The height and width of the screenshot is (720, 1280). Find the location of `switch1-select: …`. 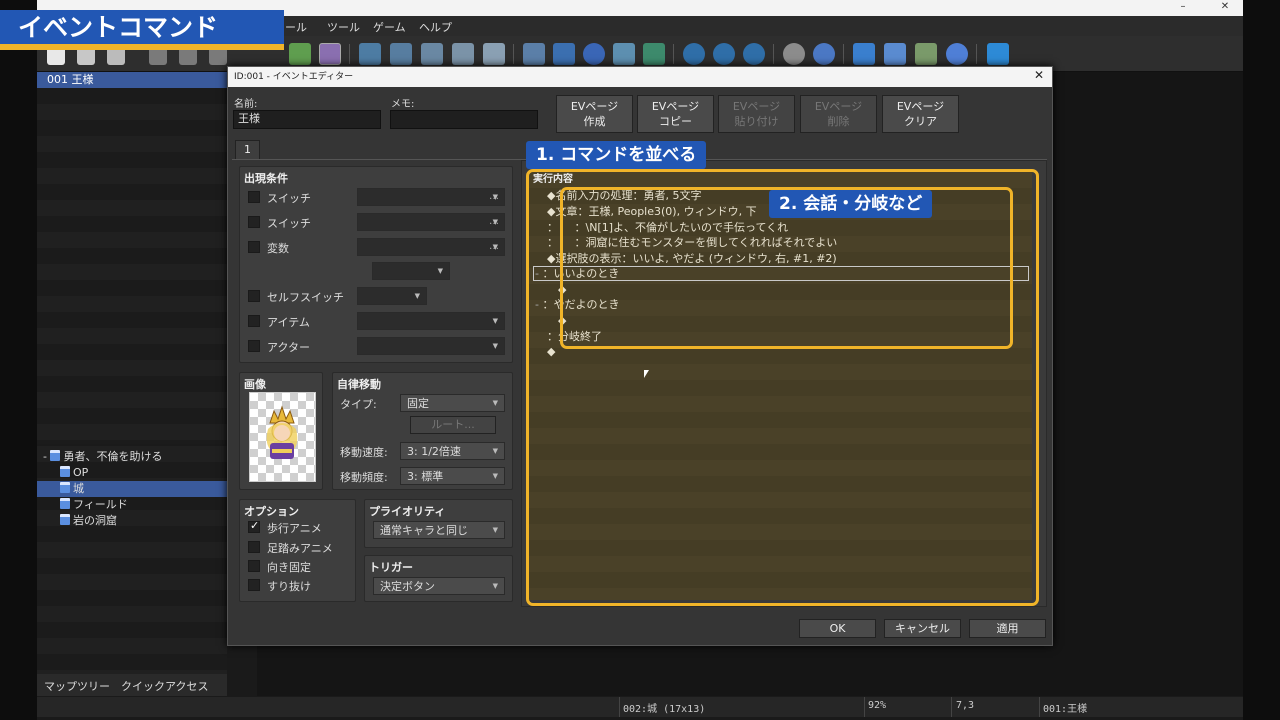

switch1-select: … is located at coordinates (431, 197).